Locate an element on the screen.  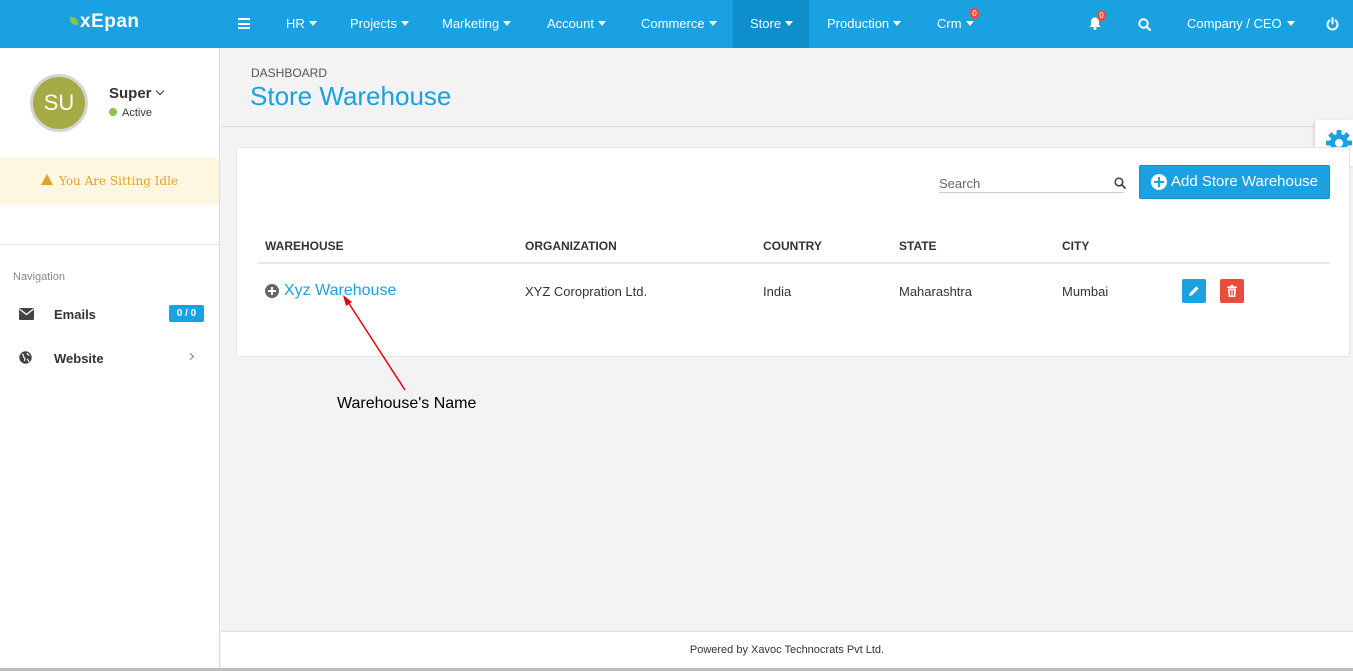
cell-warehouse: Xyz Warehouse is located at coordinates (387, 290).